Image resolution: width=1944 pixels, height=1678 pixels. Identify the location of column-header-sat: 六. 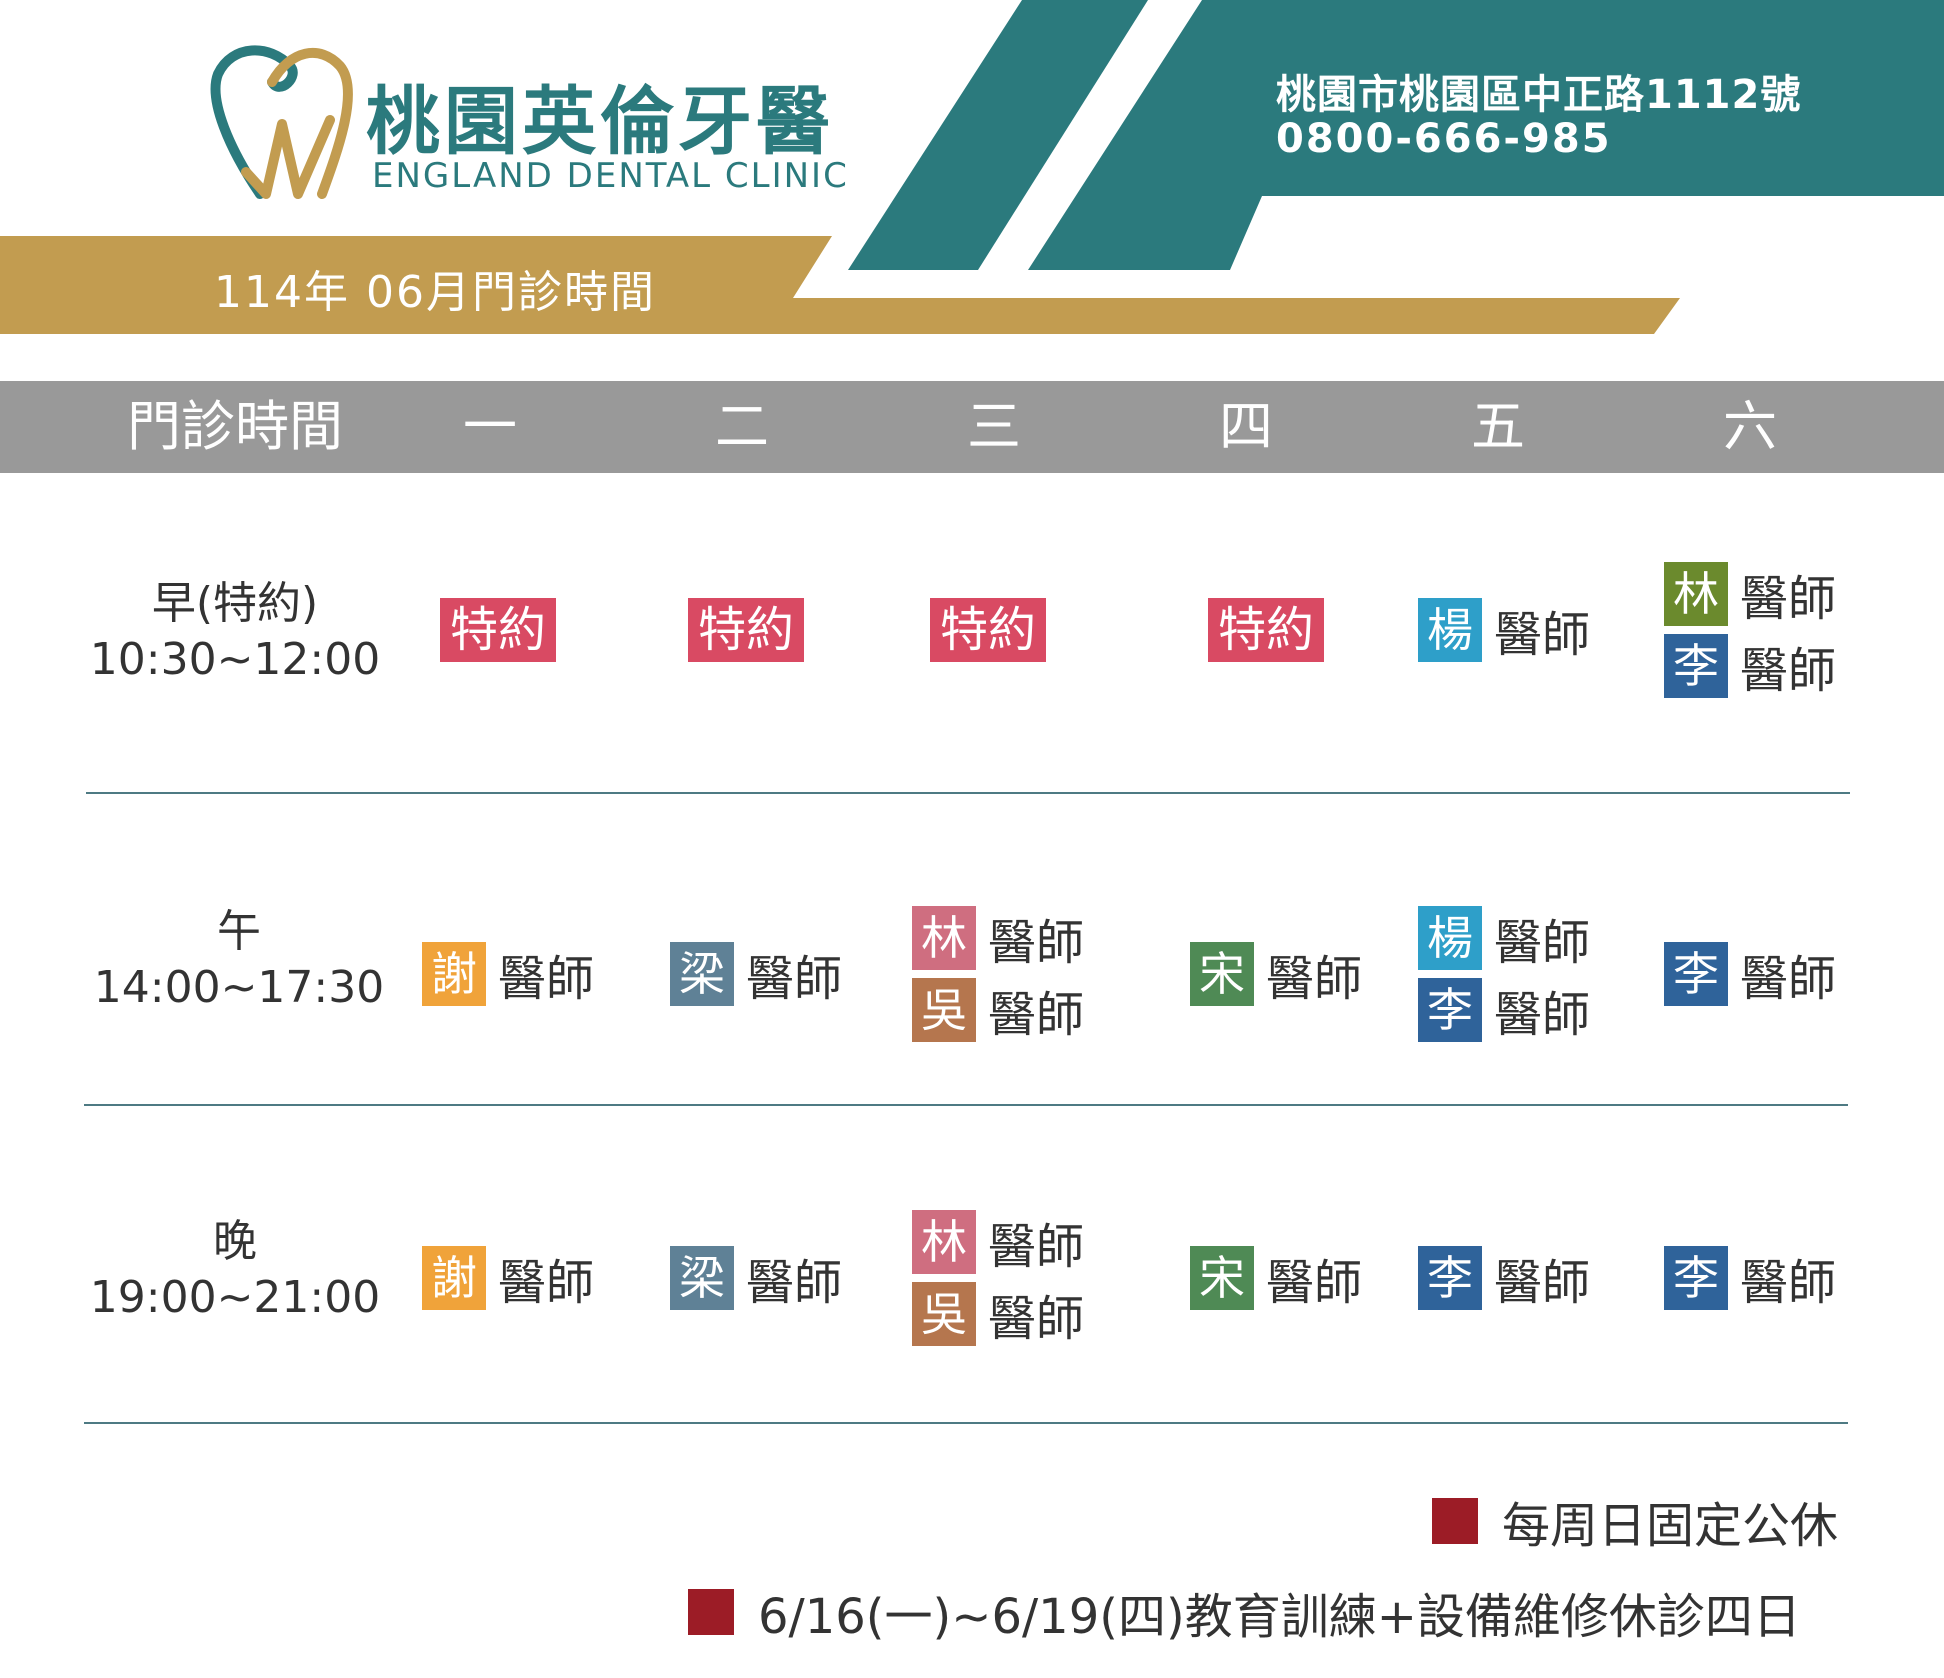
(1750, 426).